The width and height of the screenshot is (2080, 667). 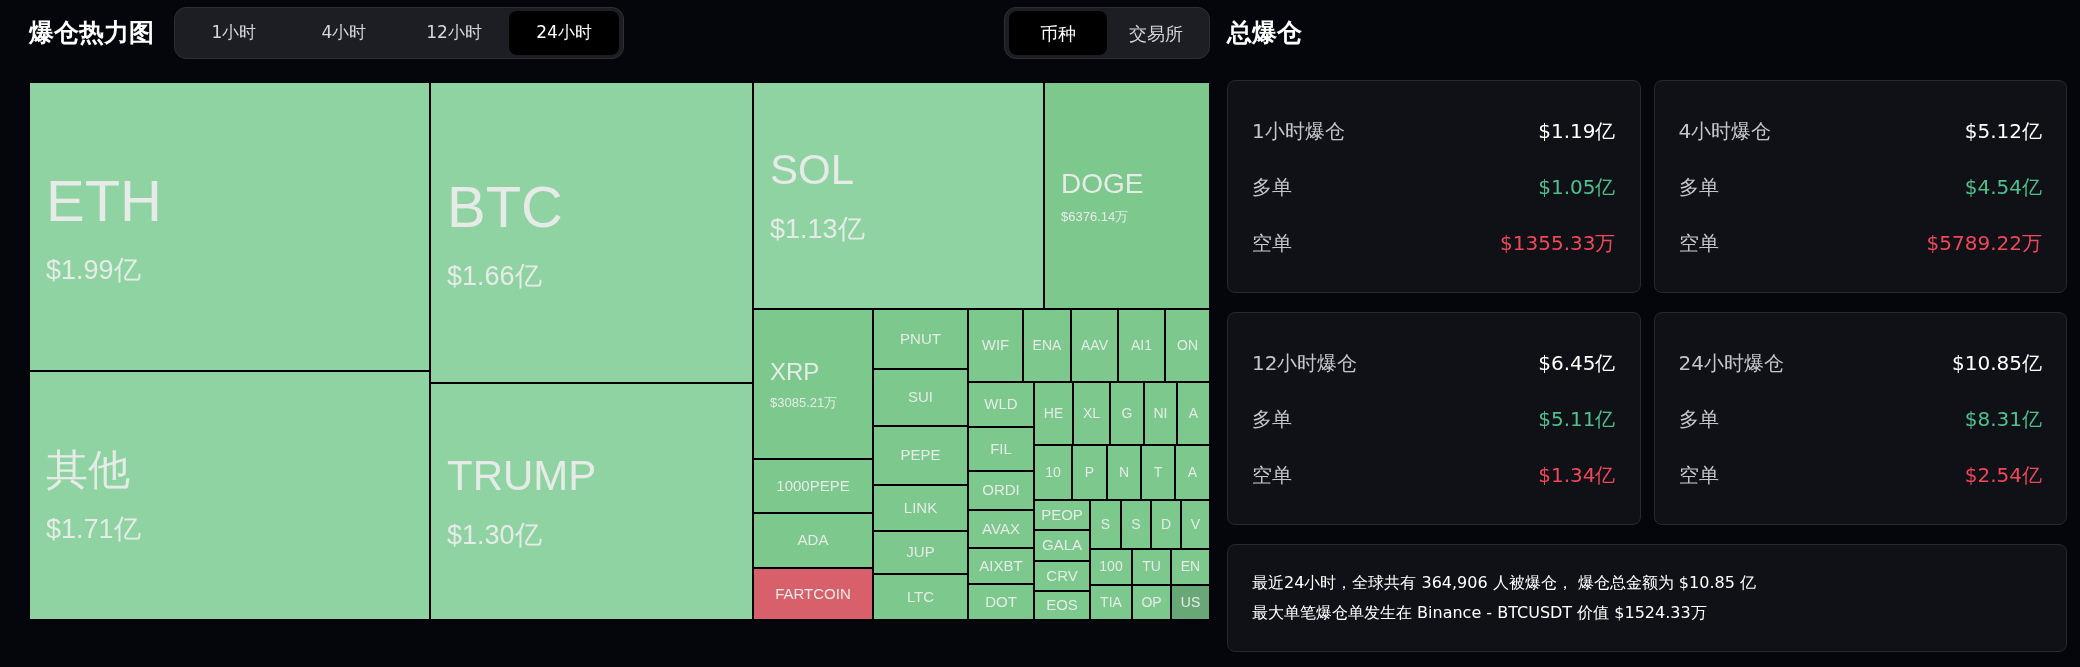 What do you see at coordinates (1089, 472) in the screenshot?
I see `treemap-tile: P` at bounding box center [1089, 472].